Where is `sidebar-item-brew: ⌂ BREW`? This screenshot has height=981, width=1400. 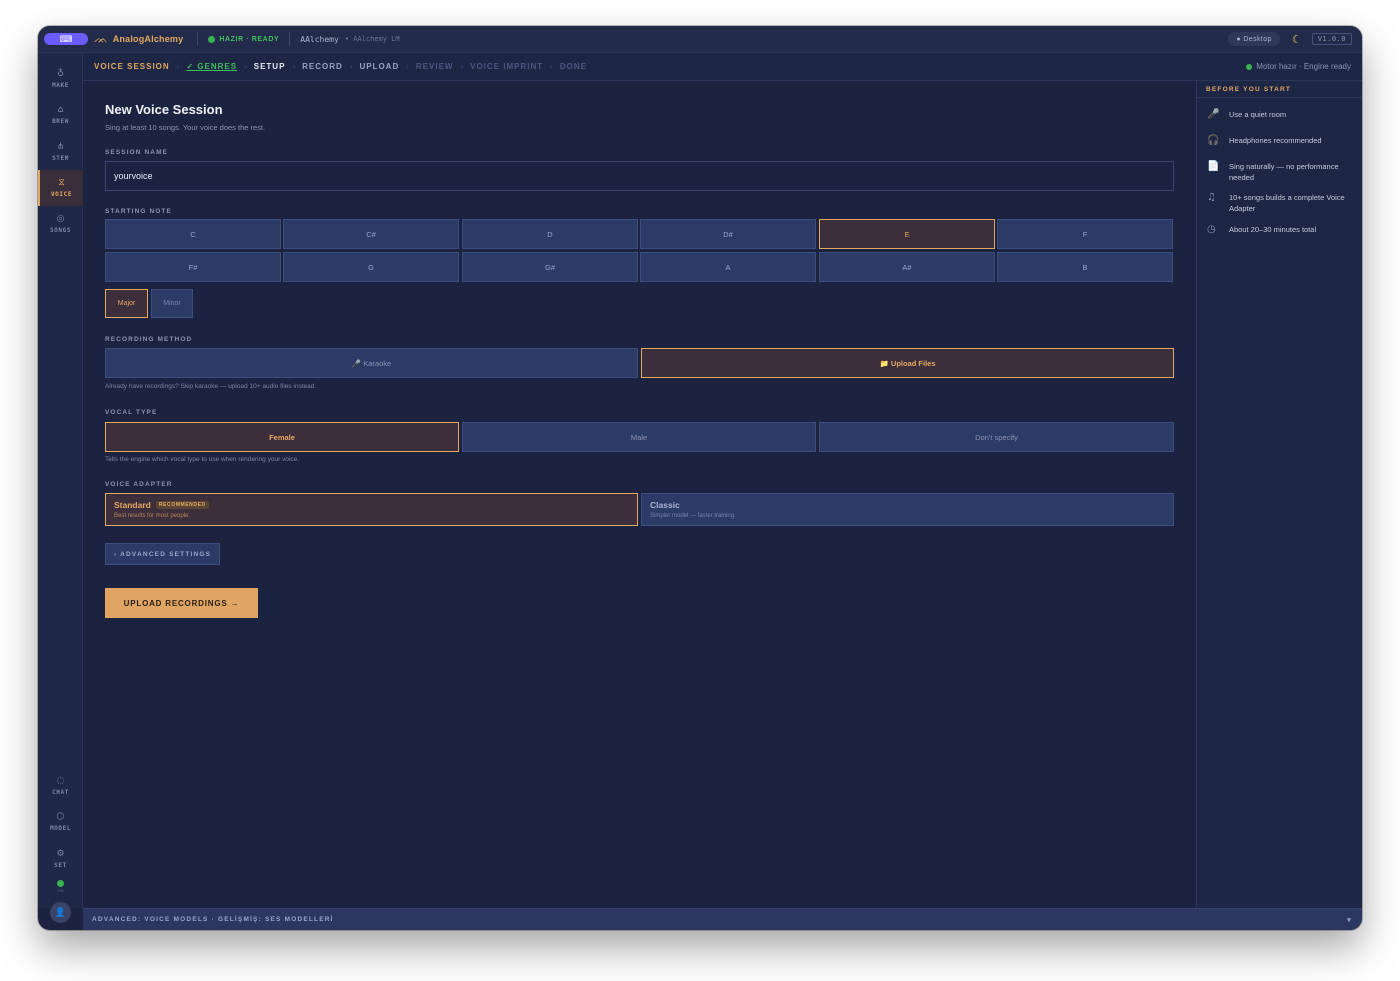 sidebar-item-brew: ⌂ BREW is located at coordinates (60, 115).